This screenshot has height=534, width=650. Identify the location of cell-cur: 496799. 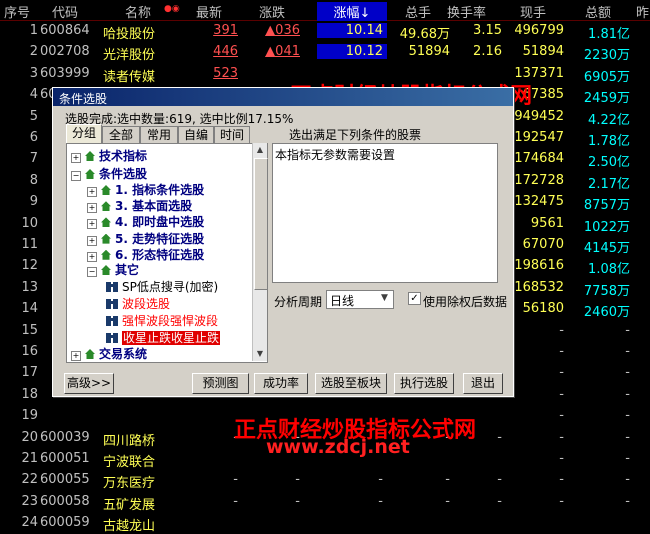
(539, 30).